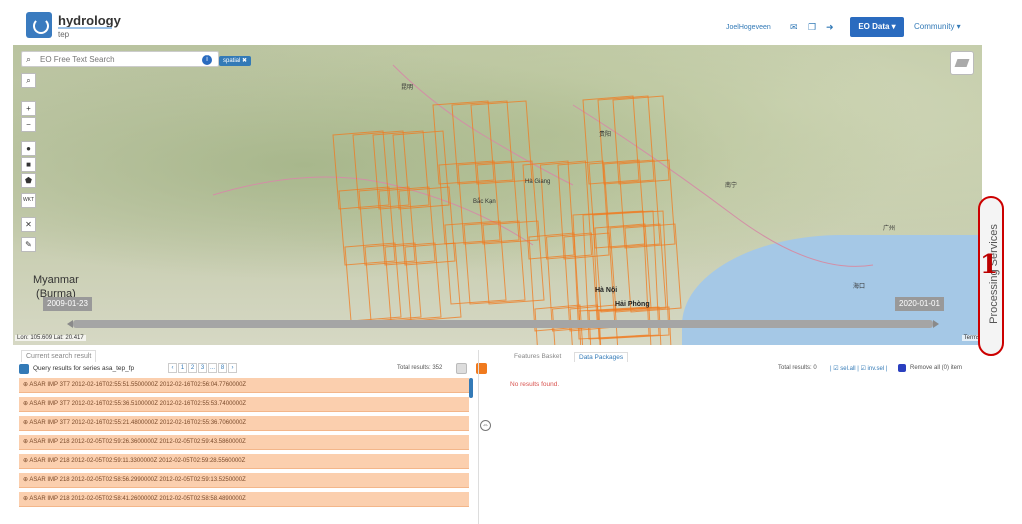 This screenshot has width=1022, height=524. Describe the element at coordinates (28, 124) in the screenshot. I see `zoom-out-icon: −` at that location.